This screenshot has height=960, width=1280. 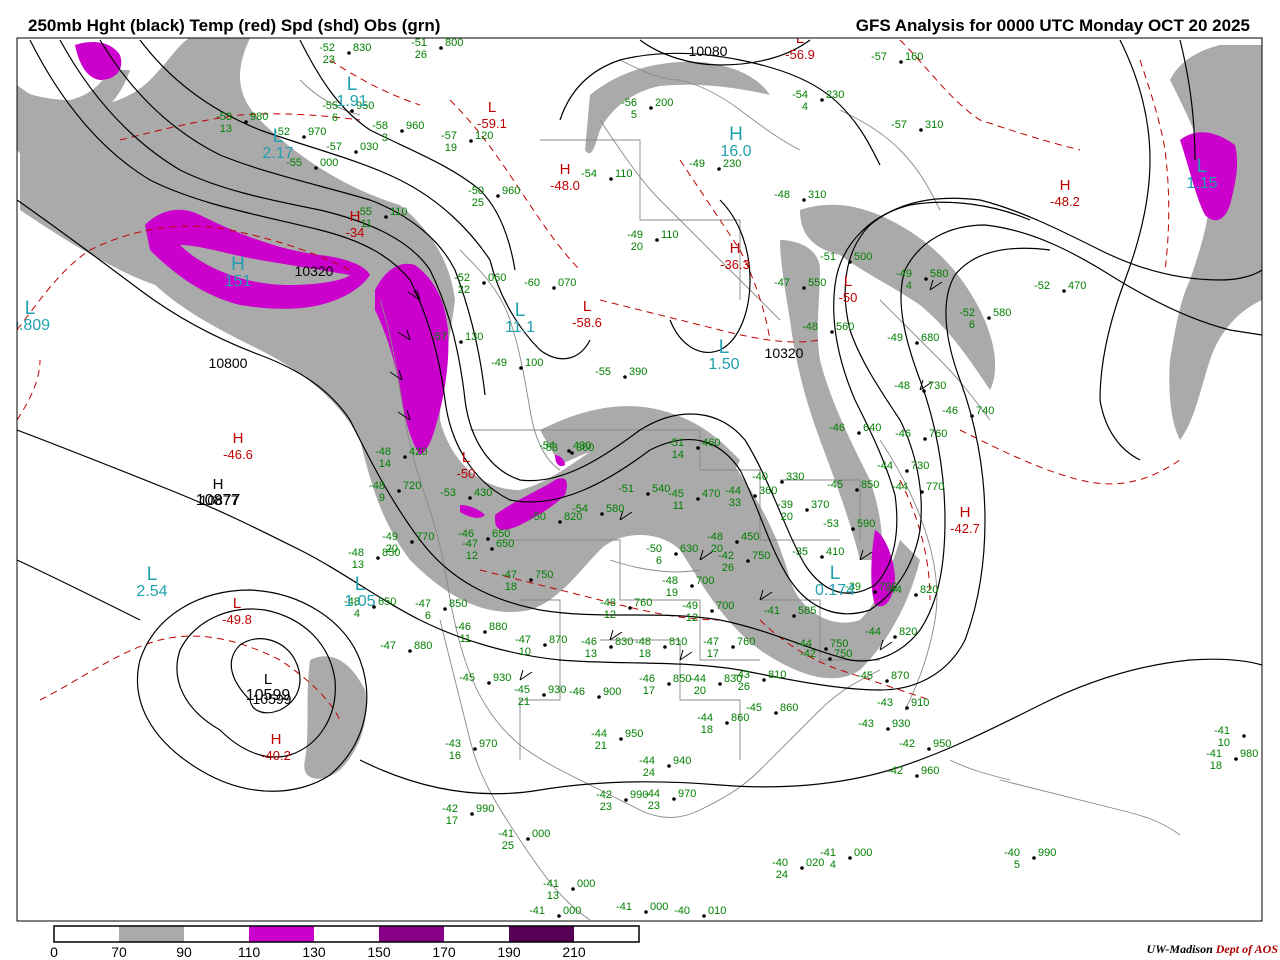 What do you see at coordinates (818, 552) in the screenshot?
I see `station-ob: -35 410` at bounding box center [818, 552].